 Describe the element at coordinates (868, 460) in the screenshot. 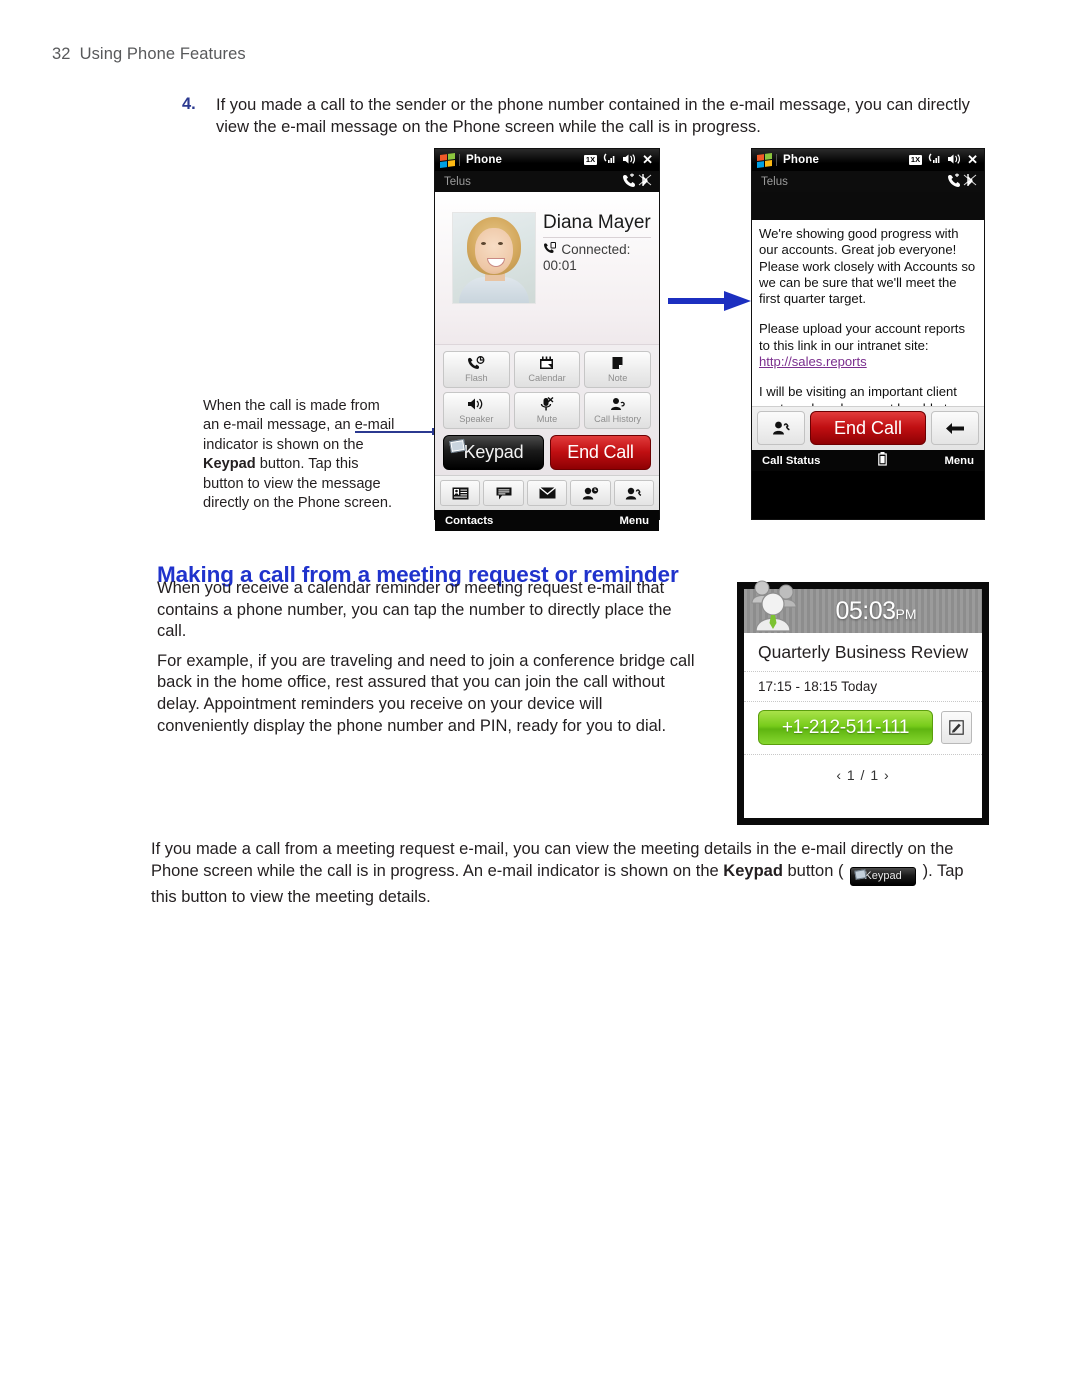

I see `phone2-softkey-bar: Call Status Menu` at that location.